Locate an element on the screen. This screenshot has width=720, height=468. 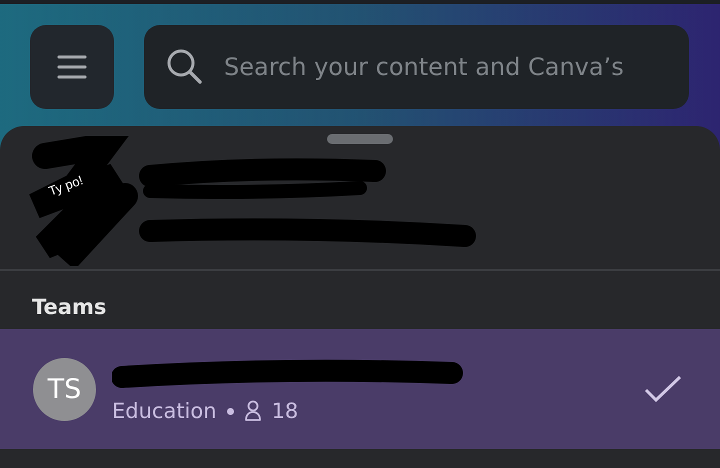
person-icon is located at coordinates (253, 411).